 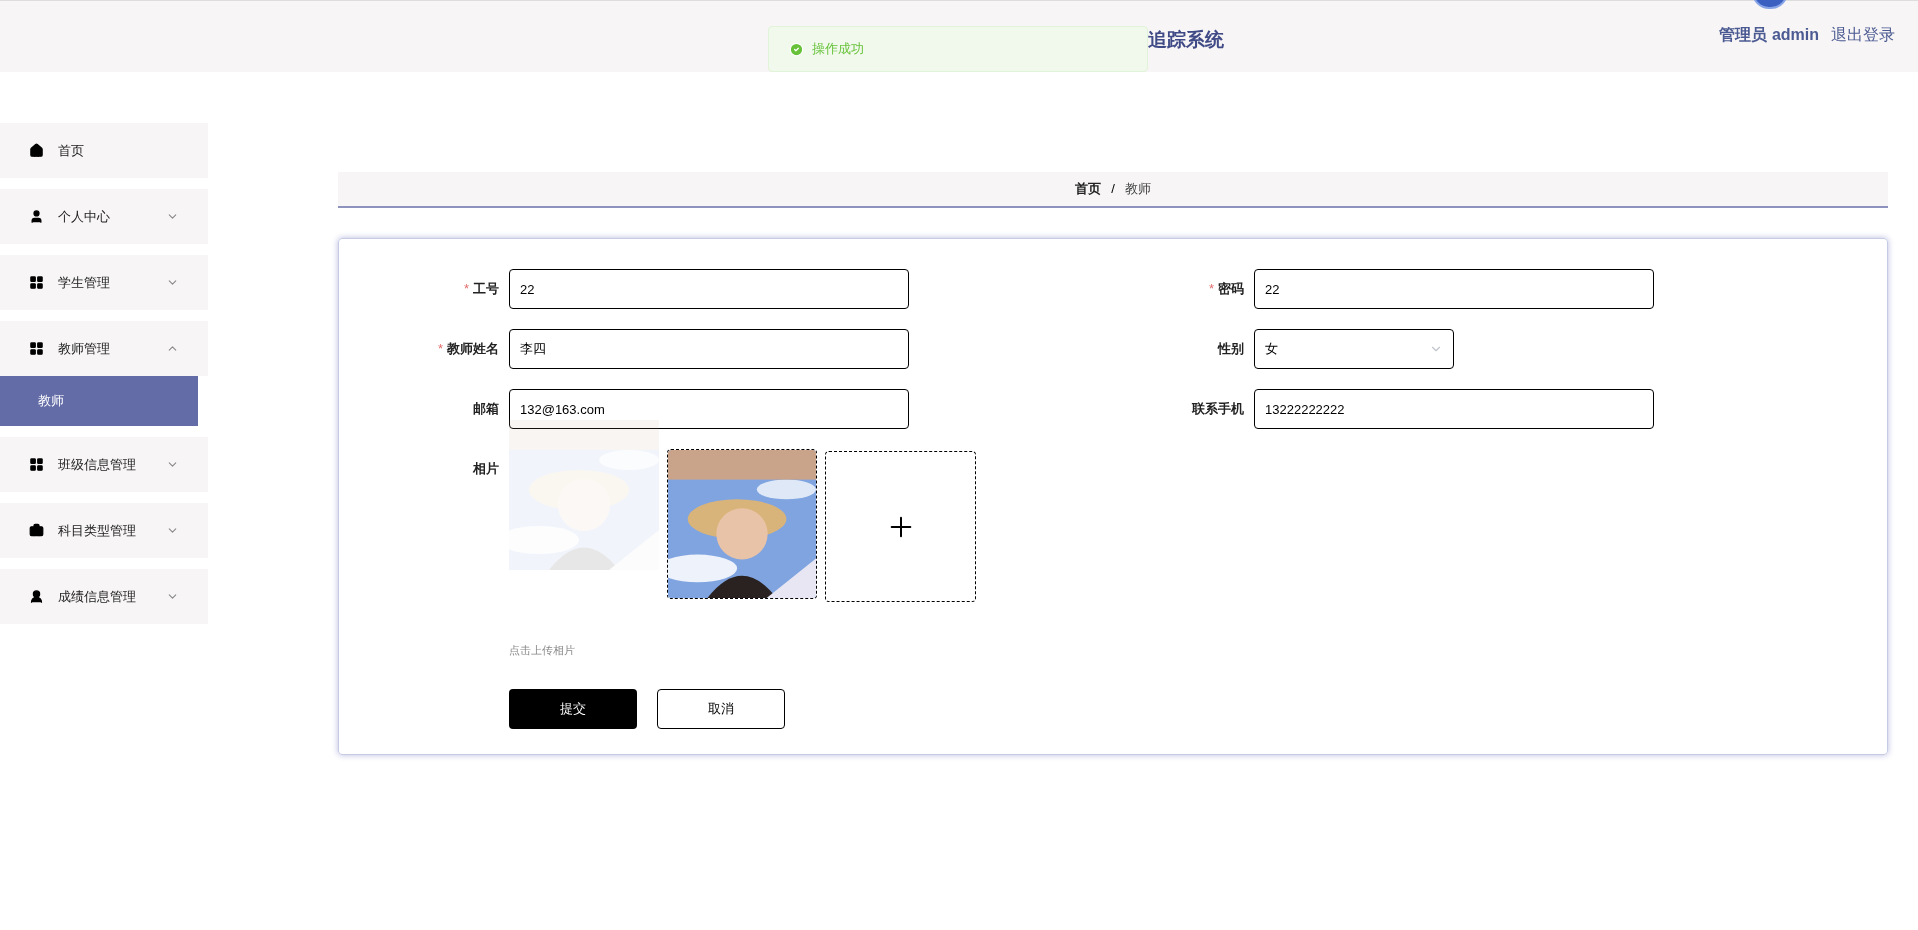 I want to click on input-field: 132@163.com, so click(x=709, y=409).